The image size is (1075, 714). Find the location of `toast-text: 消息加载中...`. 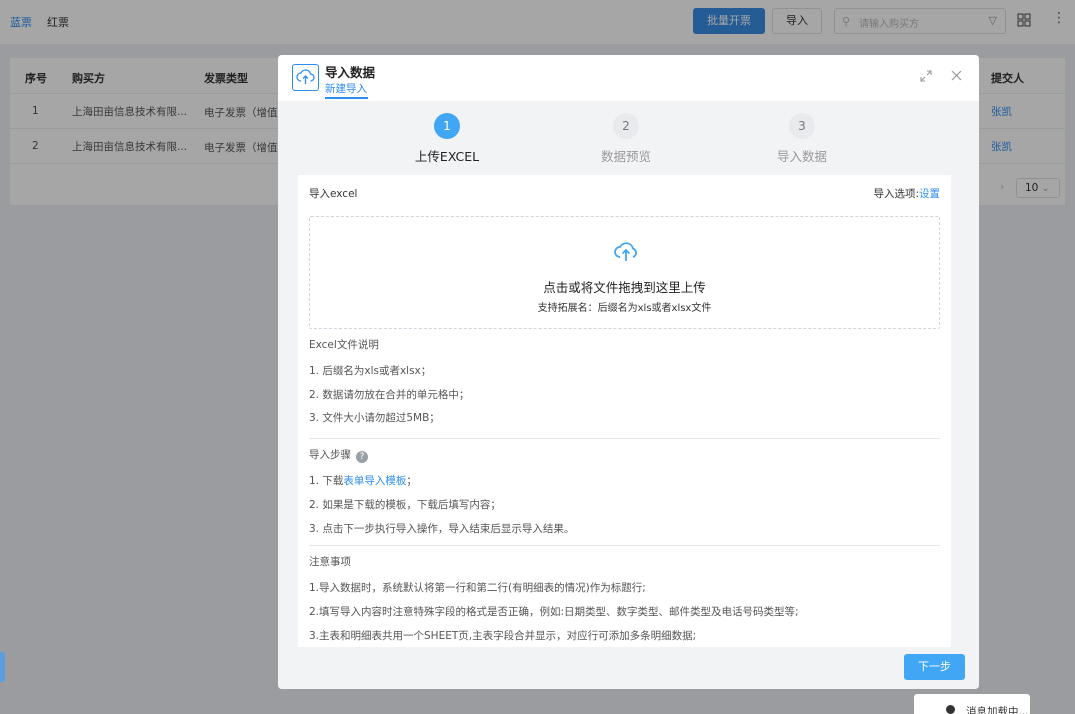

toast-text: 消息加载中... is located at coordinates (997, 710).